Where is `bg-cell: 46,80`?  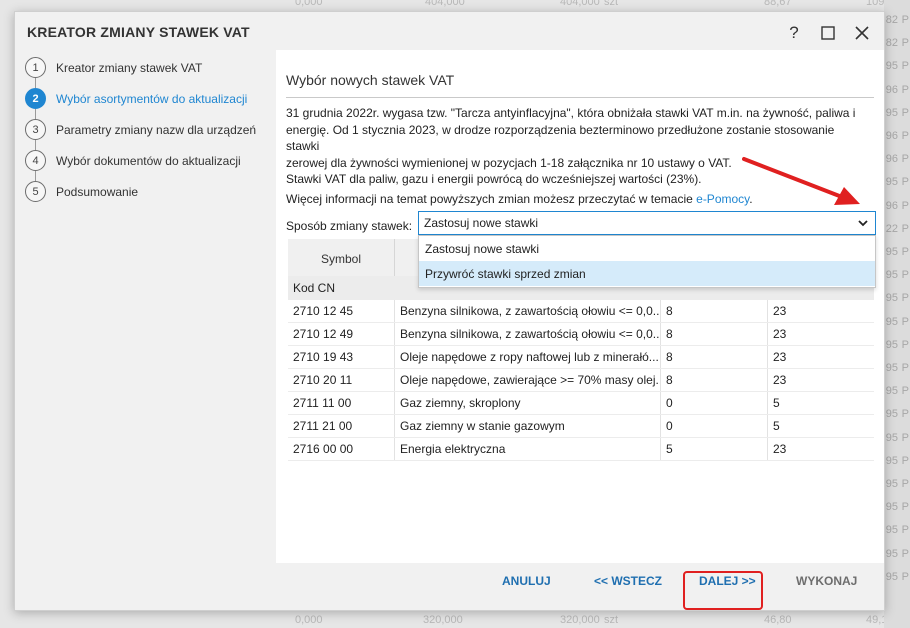 bg-cell: 46,80 is located at coordinates (778, 620).